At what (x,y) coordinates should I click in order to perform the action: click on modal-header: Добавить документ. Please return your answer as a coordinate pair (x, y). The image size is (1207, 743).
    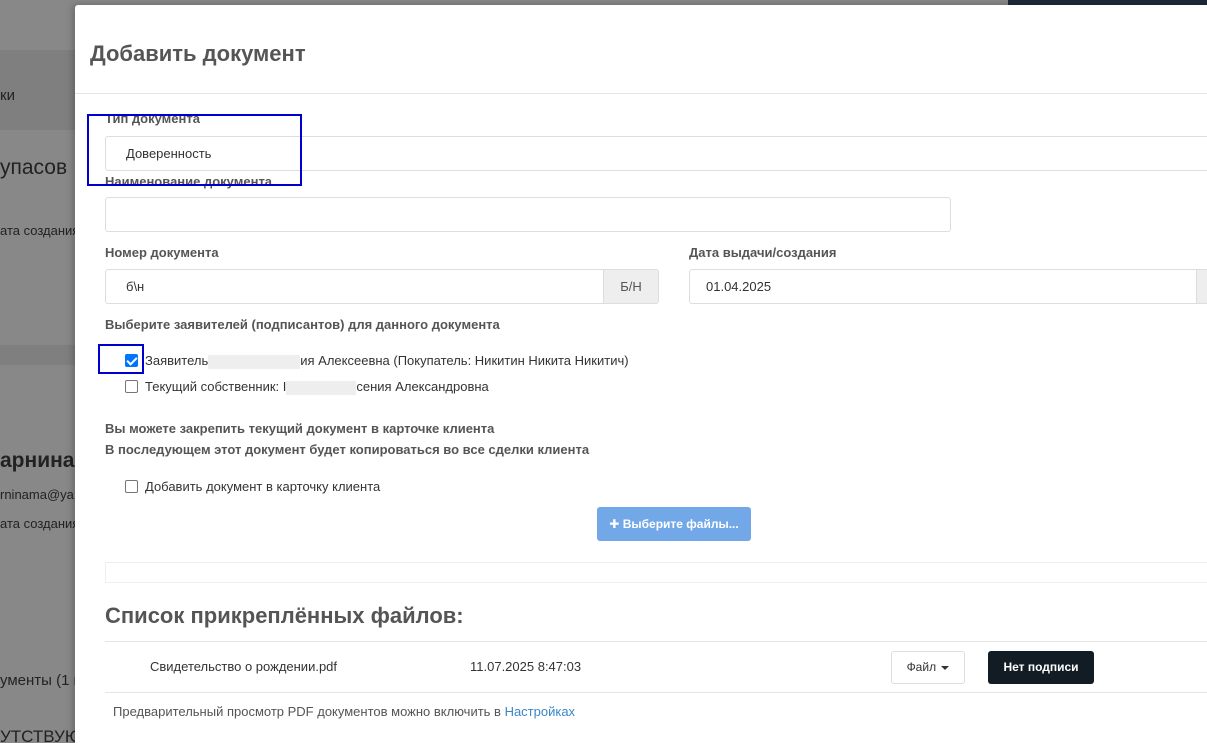
    Looking at the image, I should click on (641, 49).